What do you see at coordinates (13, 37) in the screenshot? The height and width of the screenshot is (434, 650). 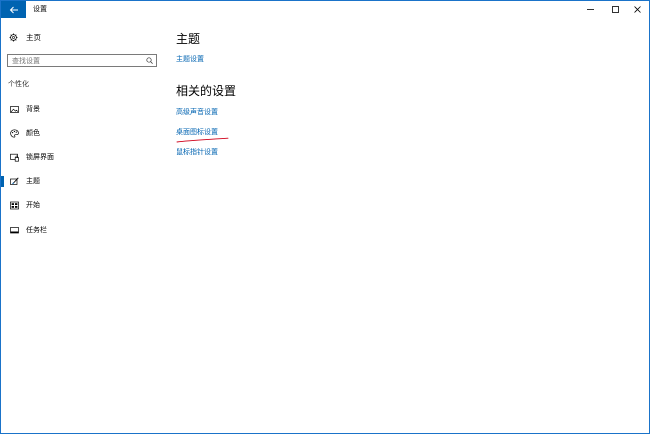 I see `gear-icon` at bounding box center [13, 37].